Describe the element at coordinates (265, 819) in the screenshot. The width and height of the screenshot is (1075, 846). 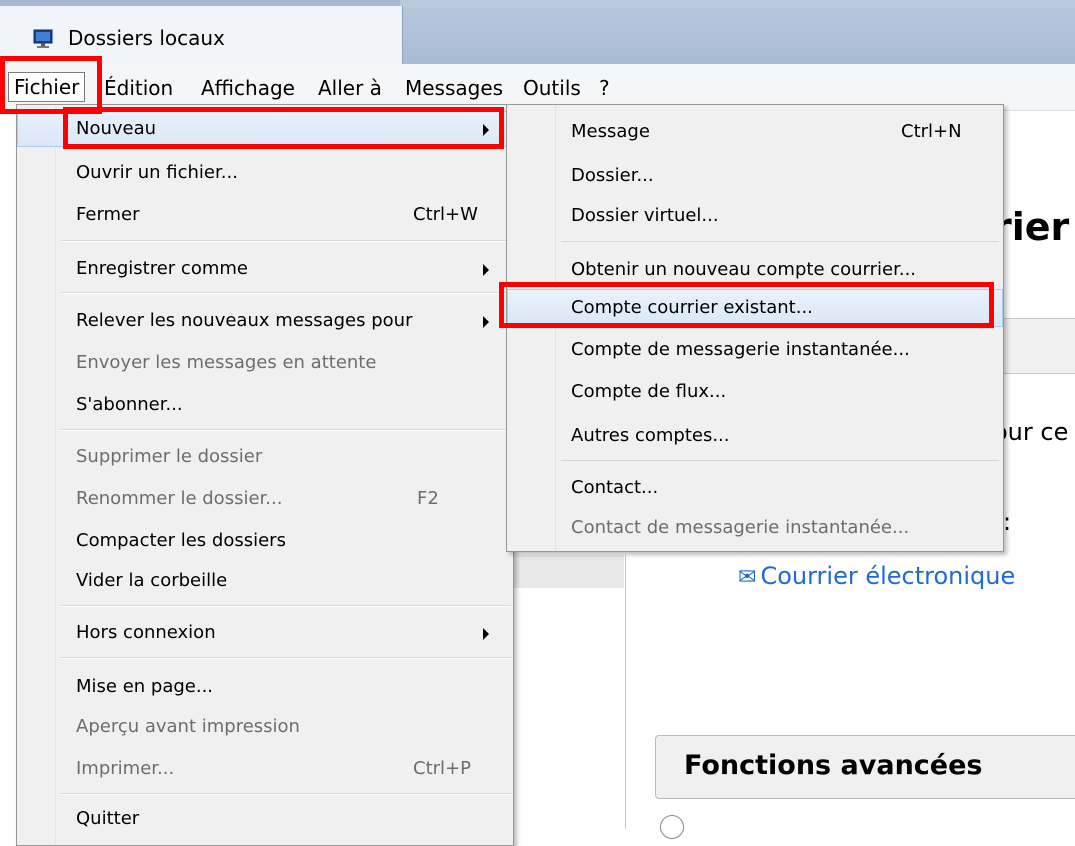
I see `menu-item-quitter: Quitter` at that location.